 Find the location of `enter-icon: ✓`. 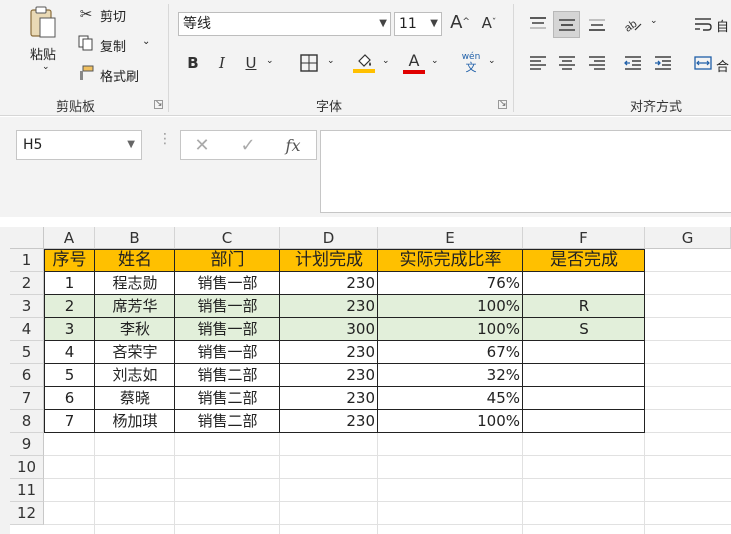

enter-icon: ✓ is located at coordinates (248, 145).